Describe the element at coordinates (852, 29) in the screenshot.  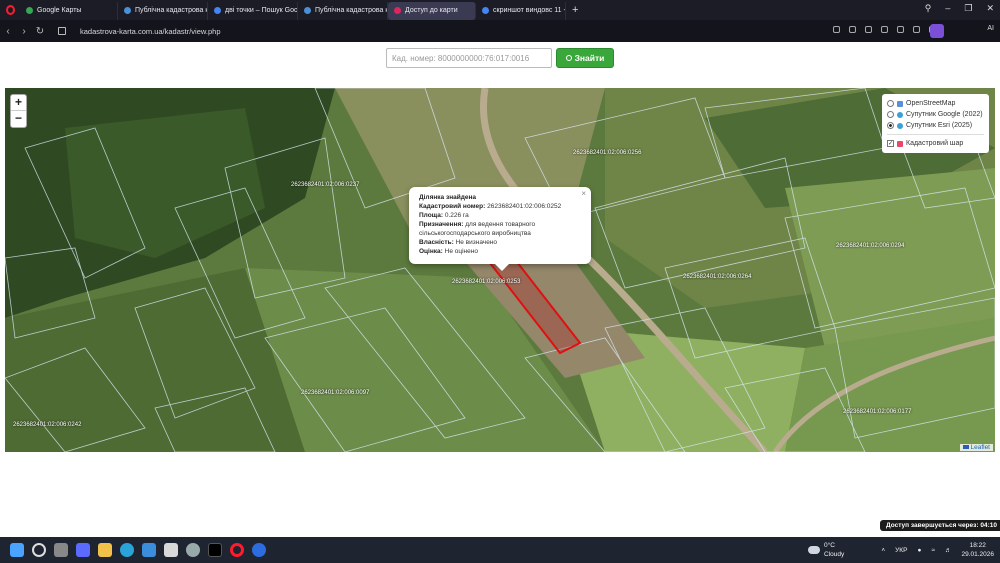
I see `shield-icon` at that location.